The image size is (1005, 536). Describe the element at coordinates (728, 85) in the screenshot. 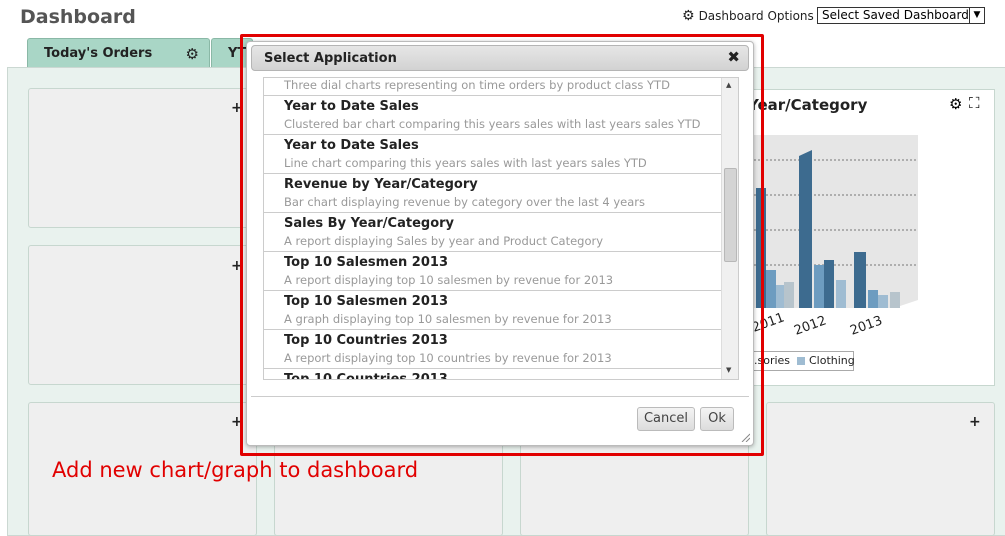

I see `scroll-up-icon: ▲` at that location.